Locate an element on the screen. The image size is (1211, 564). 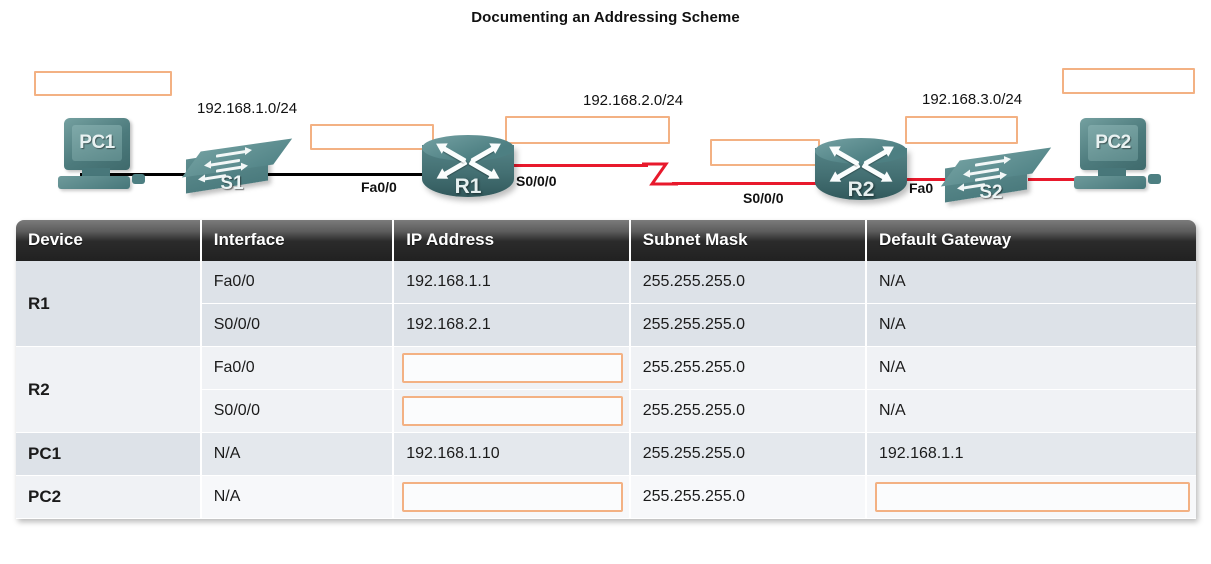
cell-ip-address: 192.168.1.1 is located at coordinates (512, 282).